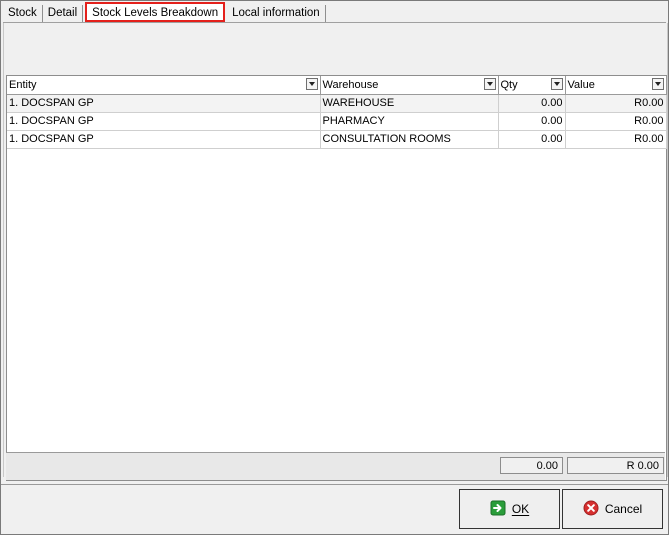 The height and width of the screenshot is (535, 669). Describe the element at coordinates (409, 139) in the screenshot. I see `cell-warehouse: CONSULTATION ROOMS` at that location.